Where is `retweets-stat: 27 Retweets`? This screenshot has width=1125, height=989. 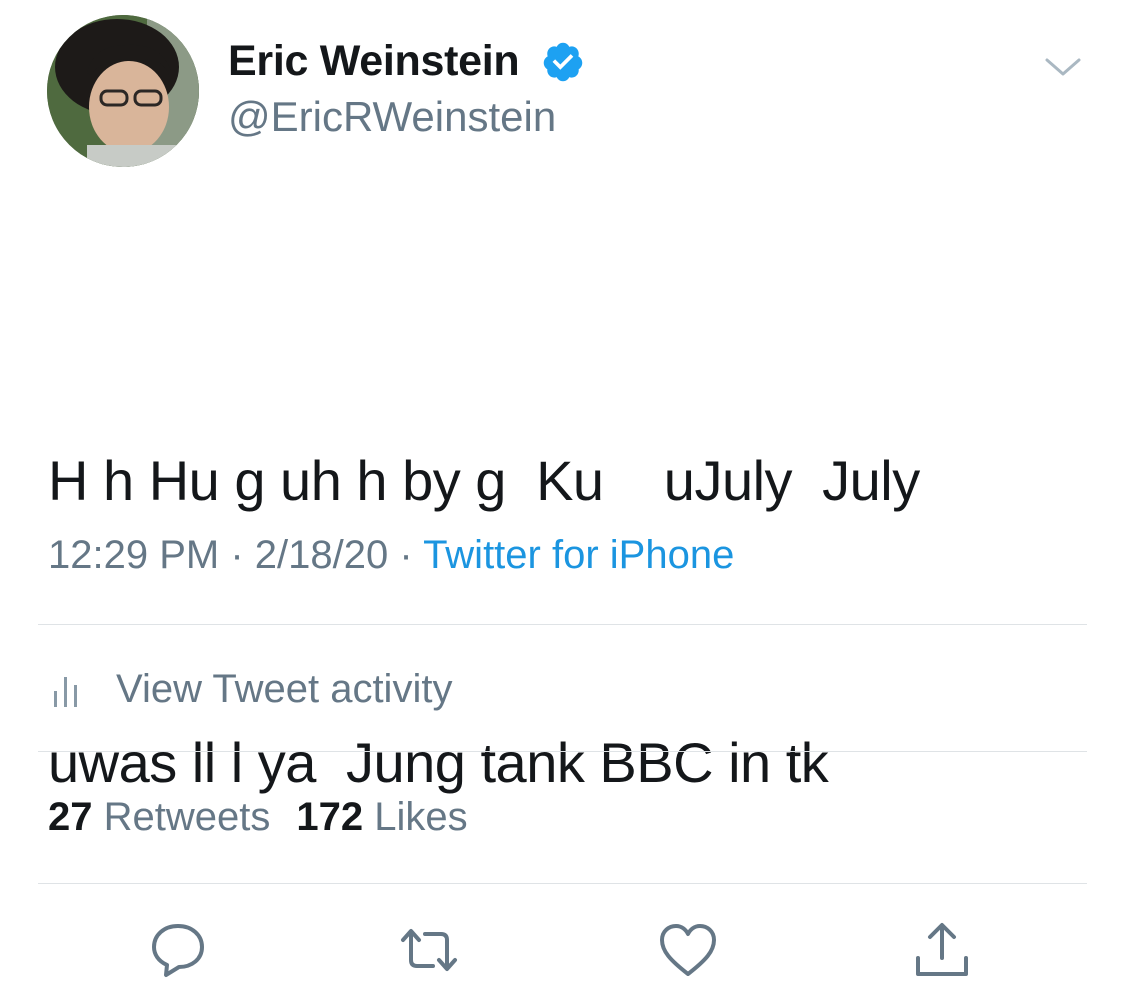
retweets-stat: 27 Retweets is located at coordinates (159, 817).